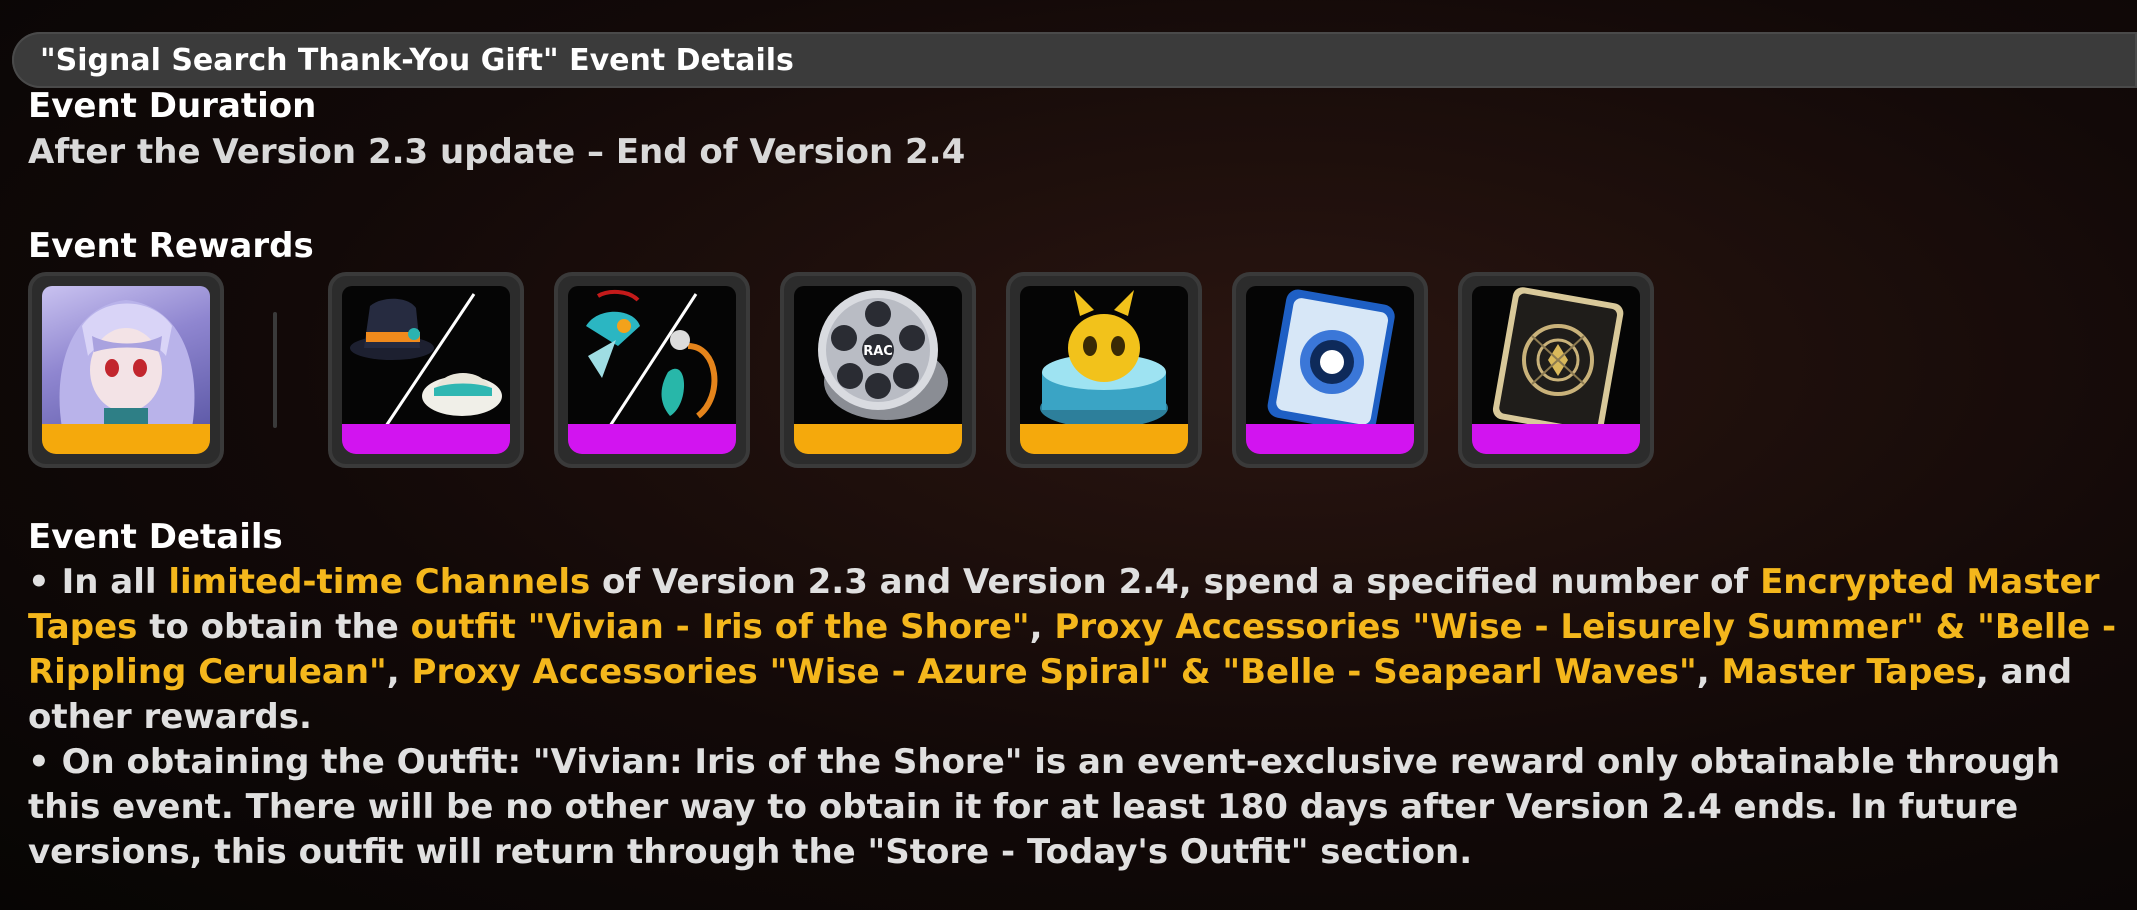  I want to click on film-reel-icon: RAC, so click(878, 357).